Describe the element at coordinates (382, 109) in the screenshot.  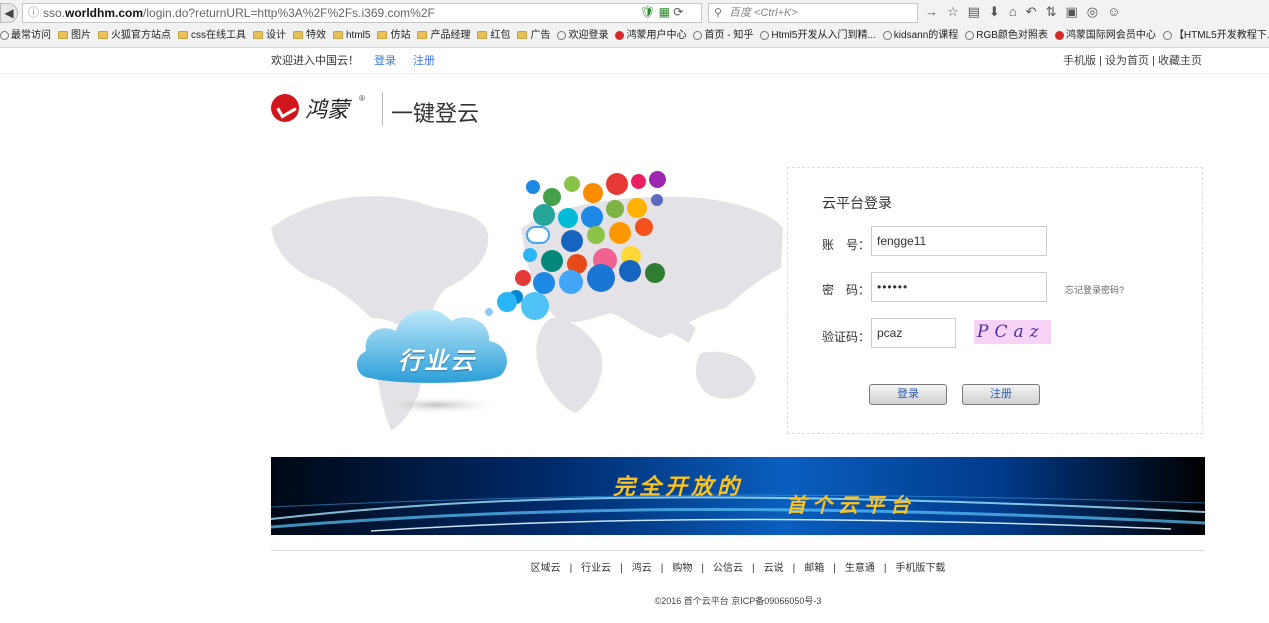
I see `logo-divider` at that location.